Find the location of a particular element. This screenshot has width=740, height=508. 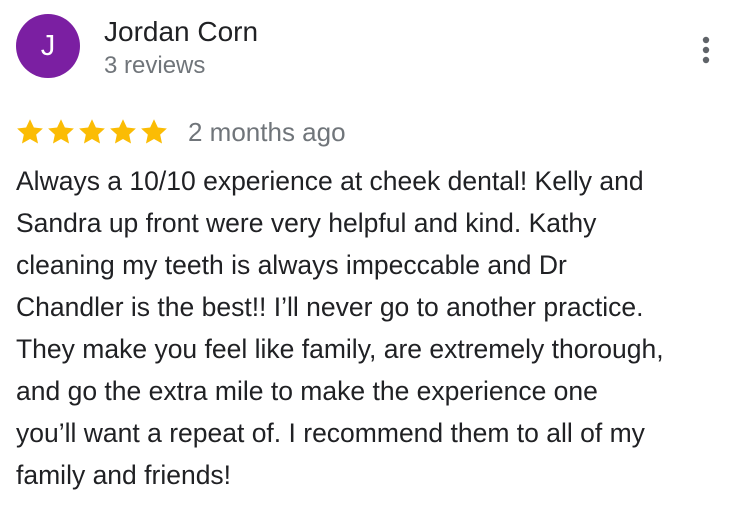

more-vert-icon is located at coordinates (706, 50).